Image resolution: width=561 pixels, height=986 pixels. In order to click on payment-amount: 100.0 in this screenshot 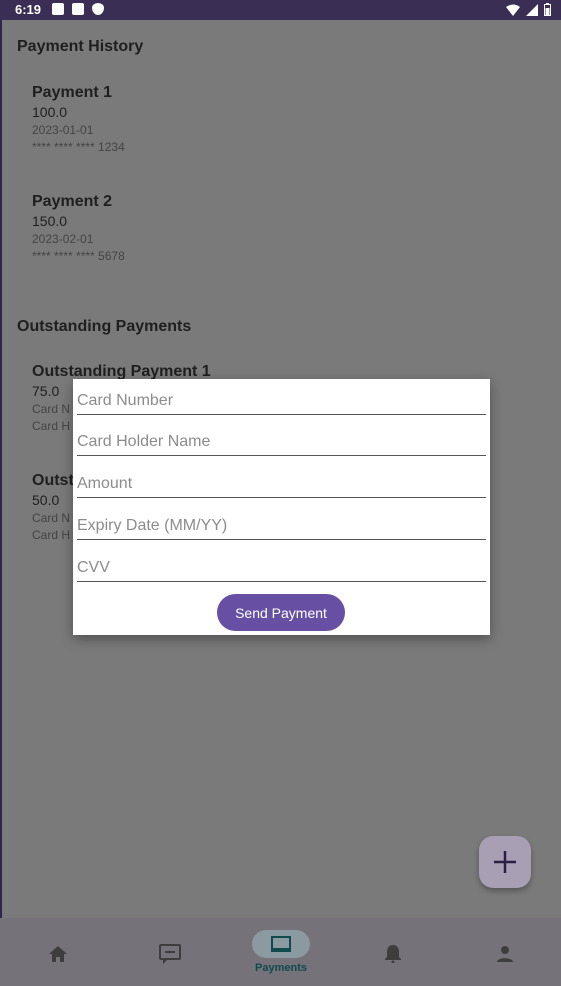, I will do `click(50, 112)`.